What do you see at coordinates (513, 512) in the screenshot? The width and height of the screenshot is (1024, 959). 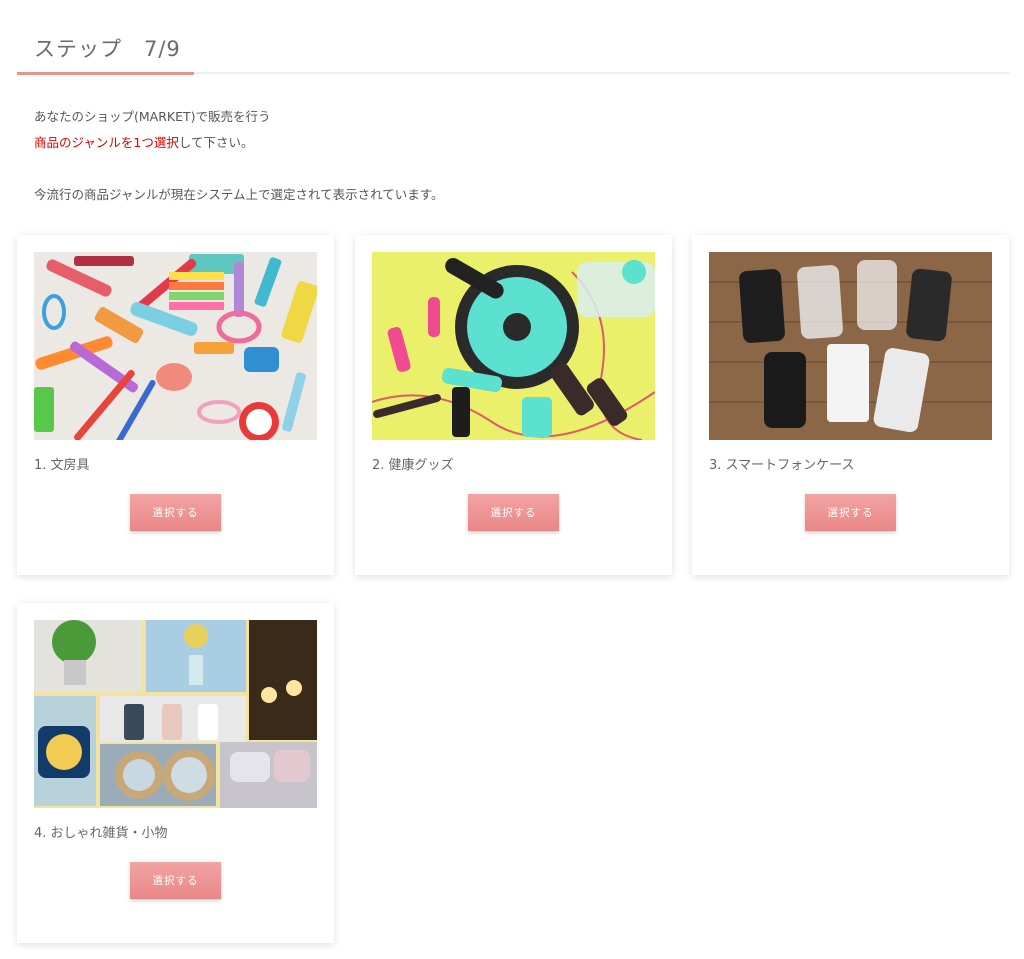 I see `select-button-fitness: 選択する` at bounding box center [513, 512].